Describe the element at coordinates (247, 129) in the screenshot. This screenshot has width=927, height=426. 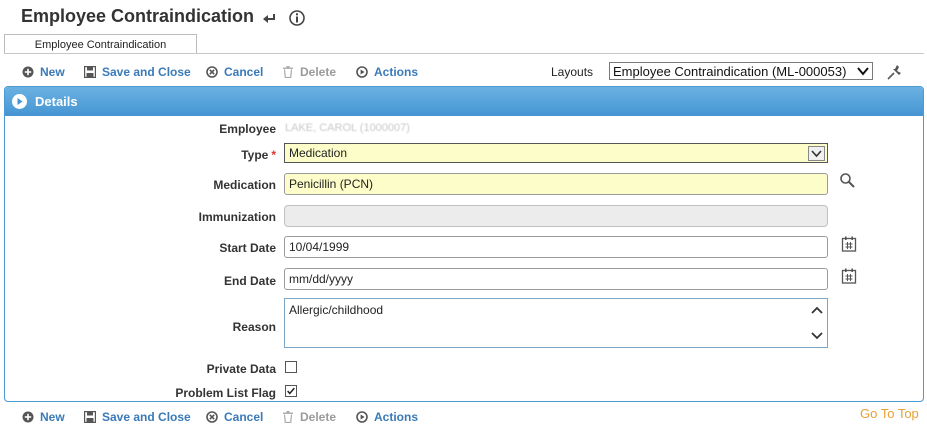
I see `employee-label: Employee` at that location.